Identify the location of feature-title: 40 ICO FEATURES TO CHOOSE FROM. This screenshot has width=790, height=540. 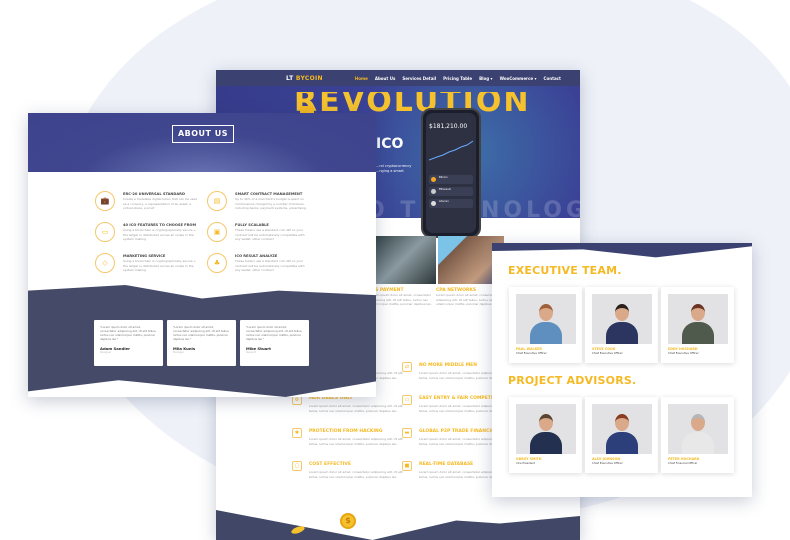
(160, 225).